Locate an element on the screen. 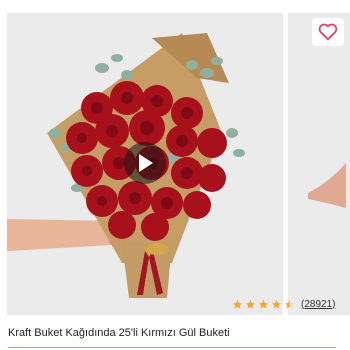 This screenshot has height=350, width=350. heart-icon is located at coordinates (328, 32).